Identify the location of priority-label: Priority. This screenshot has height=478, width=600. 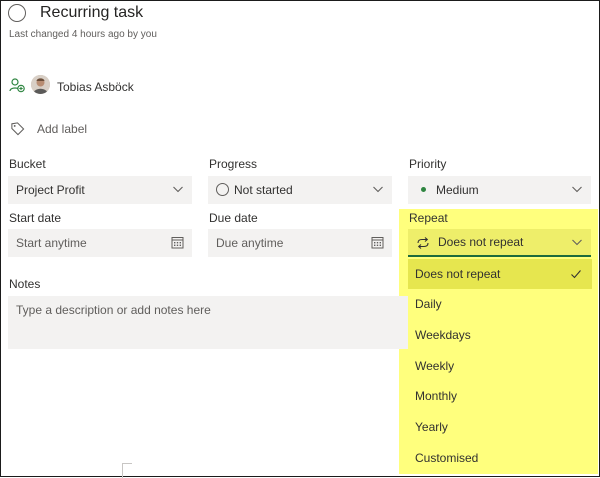
(428, 164).